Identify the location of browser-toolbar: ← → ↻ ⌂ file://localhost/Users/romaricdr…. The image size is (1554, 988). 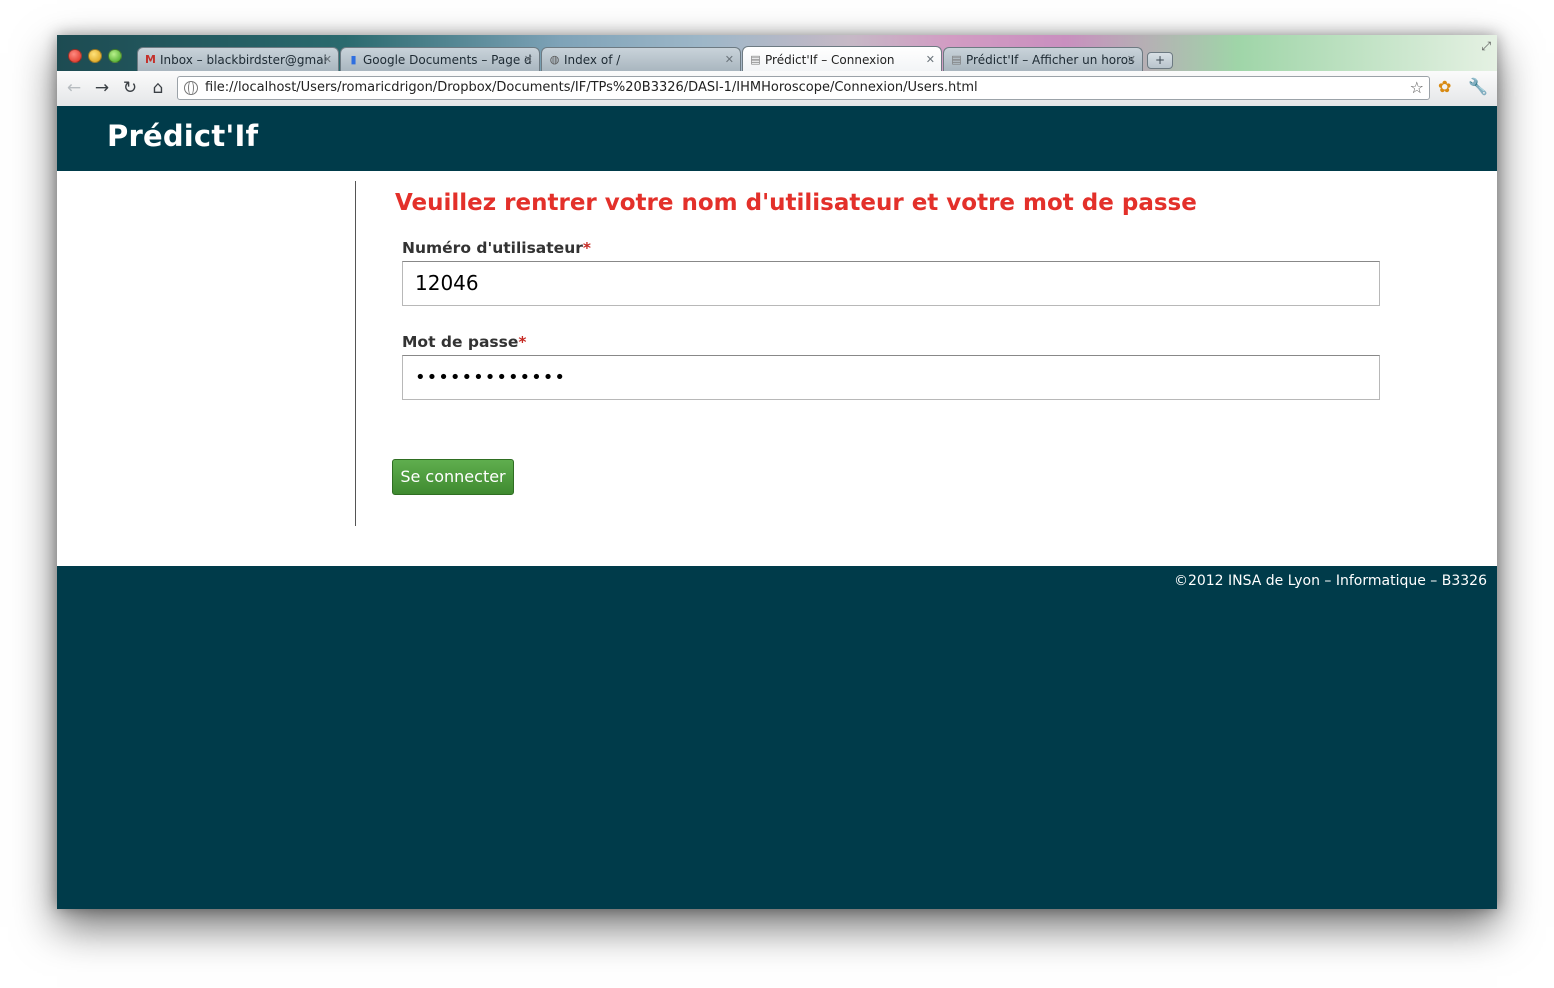
(777, 89).